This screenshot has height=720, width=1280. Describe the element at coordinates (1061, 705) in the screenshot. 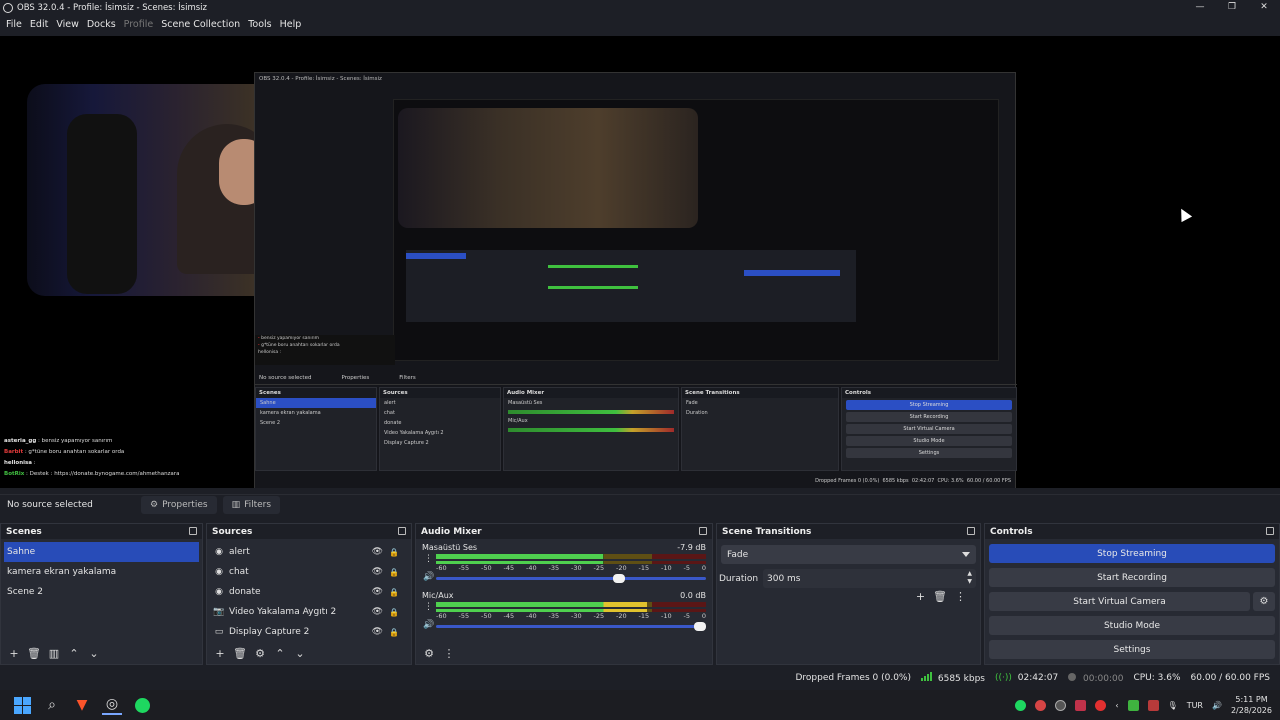

I see `obs-tray-icon` at that location.